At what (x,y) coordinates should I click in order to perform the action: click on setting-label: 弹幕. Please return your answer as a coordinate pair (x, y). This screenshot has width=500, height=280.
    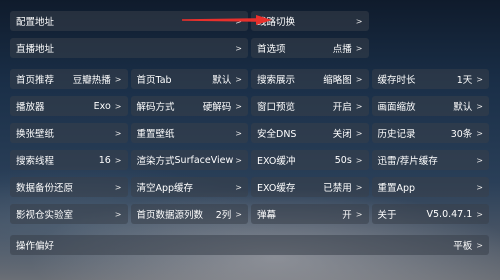
    Looking at the image, I should click on (267, 215).